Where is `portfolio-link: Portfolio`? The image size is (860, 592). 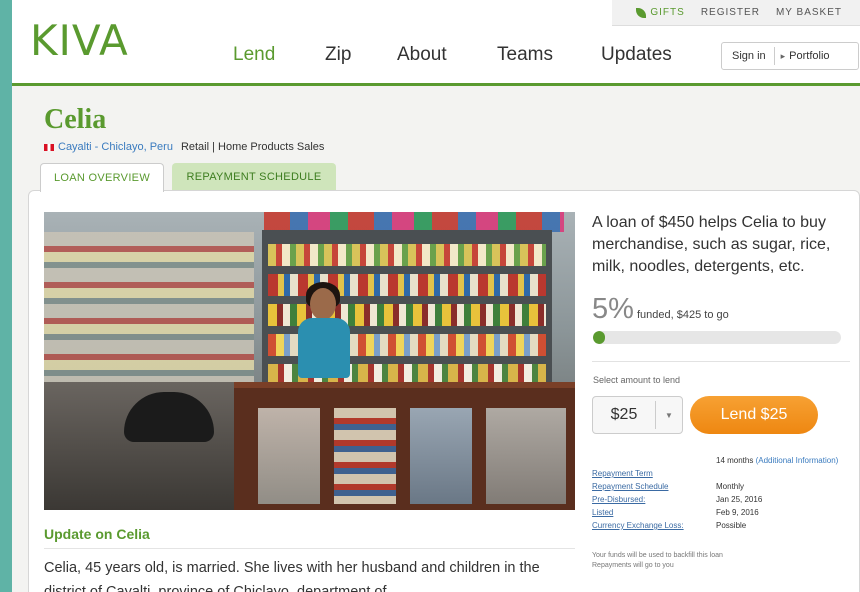 portfolio-link: Portfolio is located at coordinates (809, 56).